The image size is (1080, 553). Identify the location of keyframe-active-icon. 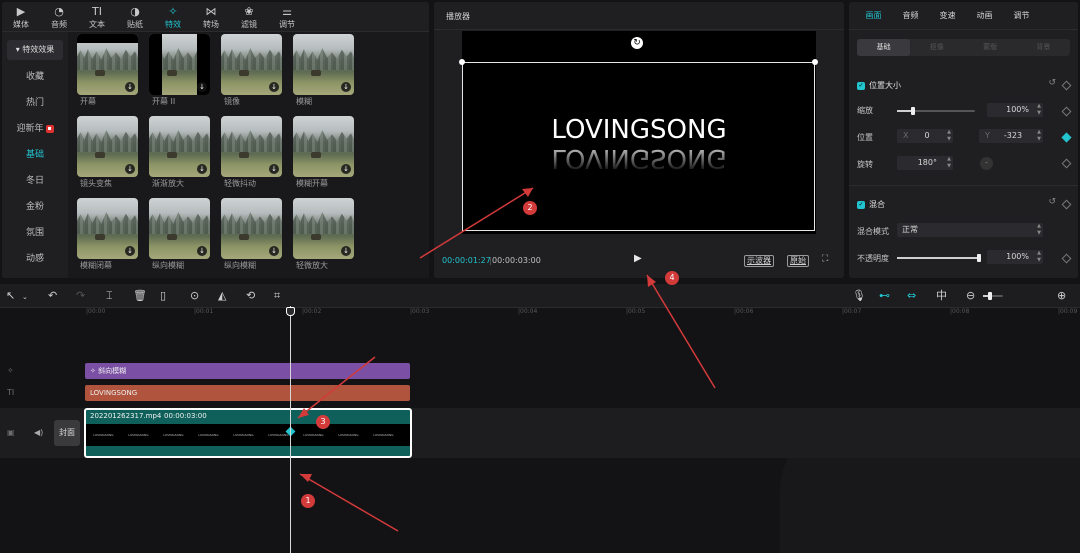
(1066, 137).